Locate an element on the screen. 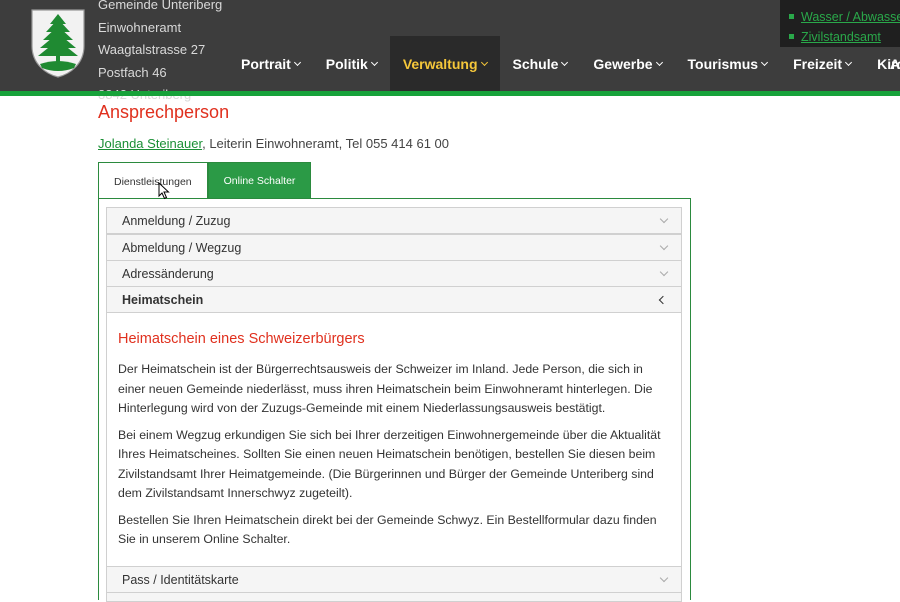 The height and width of the screenshot is (602, 900). municipality-crest-icon is located at coordinates (58, 43).